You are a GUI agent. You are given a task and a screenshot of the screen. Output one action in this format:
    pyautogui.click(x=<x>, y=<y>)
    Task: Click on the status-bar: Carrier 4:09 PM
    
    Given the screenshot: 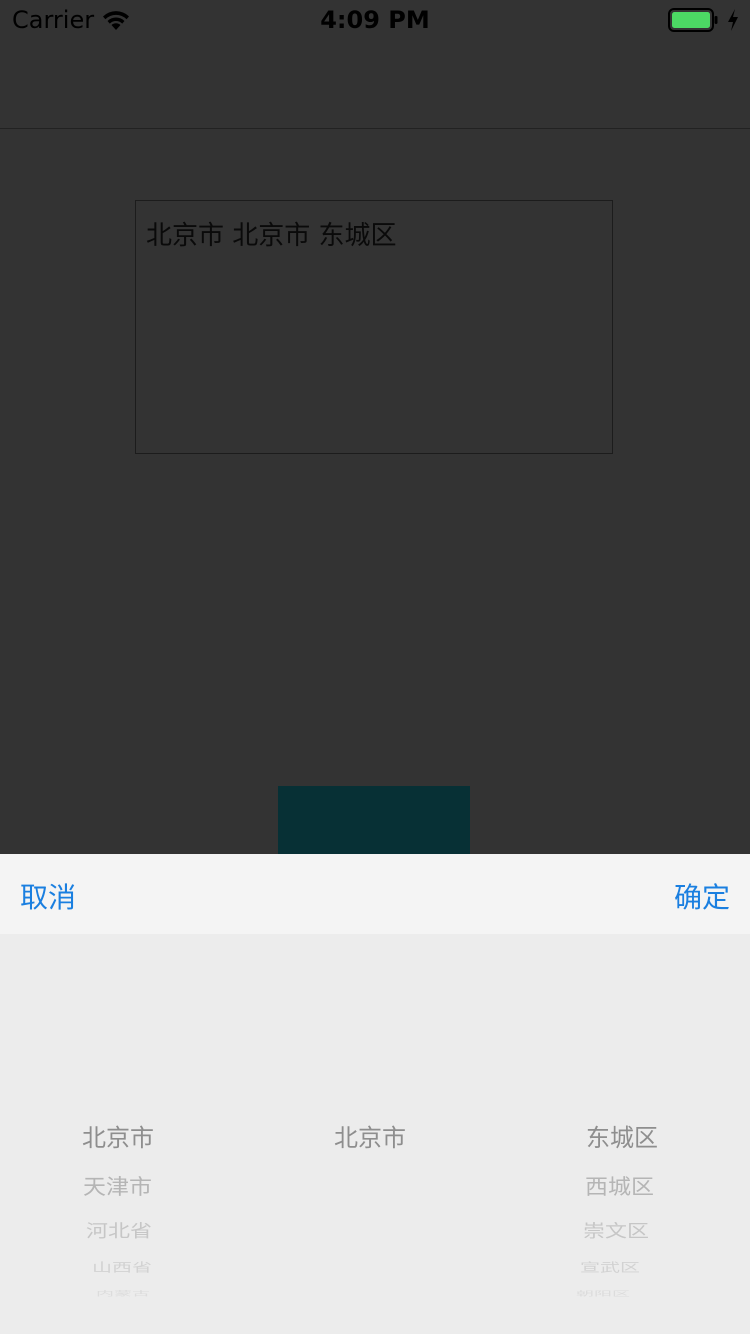 What is the action you would take?
    pyautogui.click(x=375, y=20)
    